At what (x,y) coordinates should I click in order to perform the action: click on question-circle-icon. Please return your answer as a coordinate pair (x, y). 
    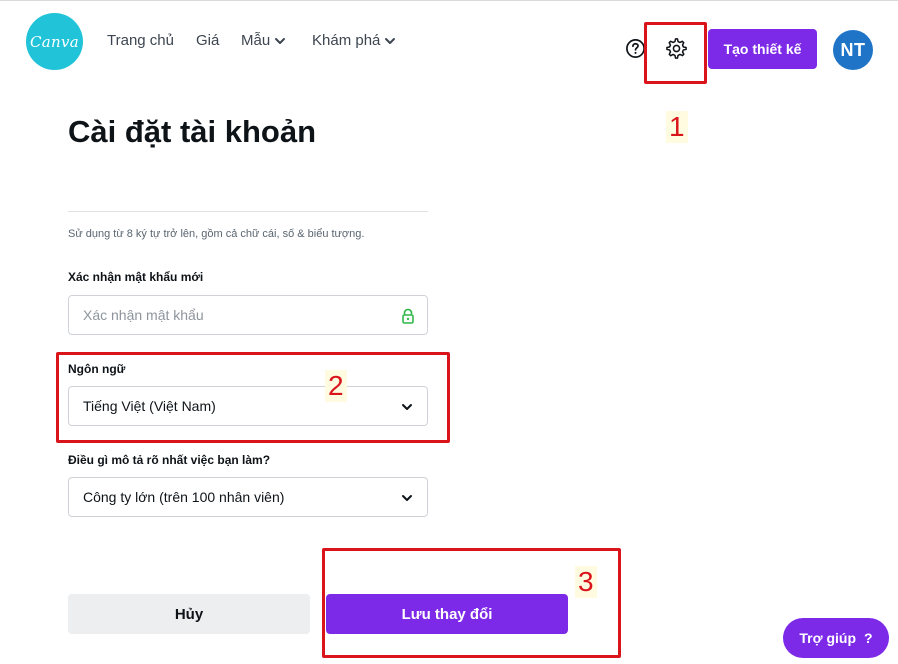
    Looking at the image, I should click on (635, 48).